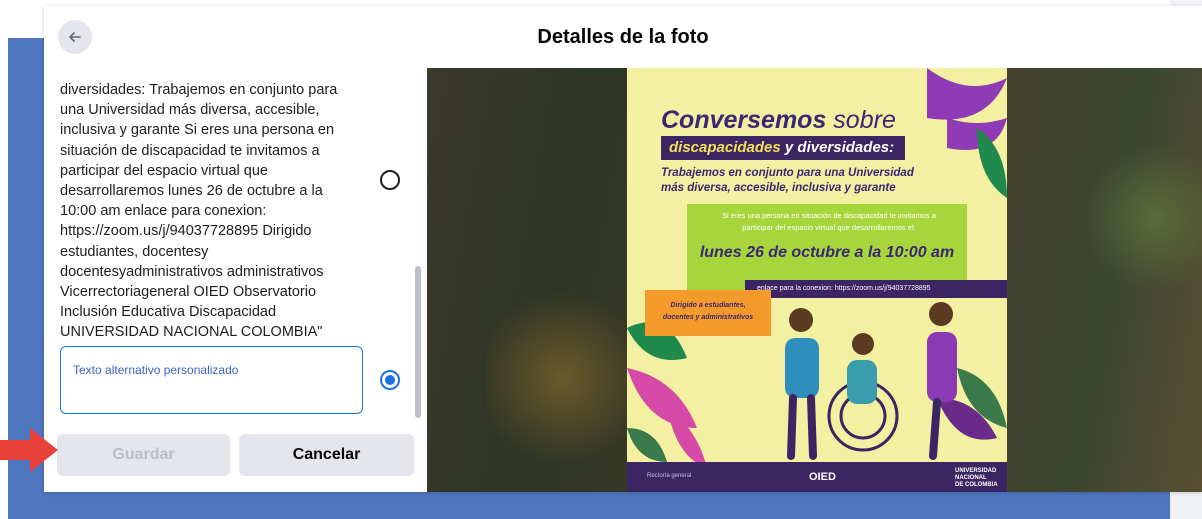  Describe the element at coordinates (390, 380) in the screenshot. I see `custom-alt-text-radio` at that location.